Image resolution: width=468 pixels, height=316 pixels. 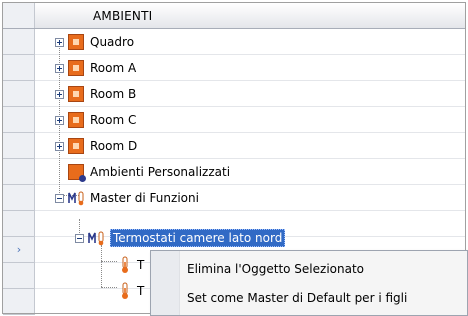 I want to click on menu-item-set-master-default: Set come Master di Default per i figli, so click(x=297, y=298).